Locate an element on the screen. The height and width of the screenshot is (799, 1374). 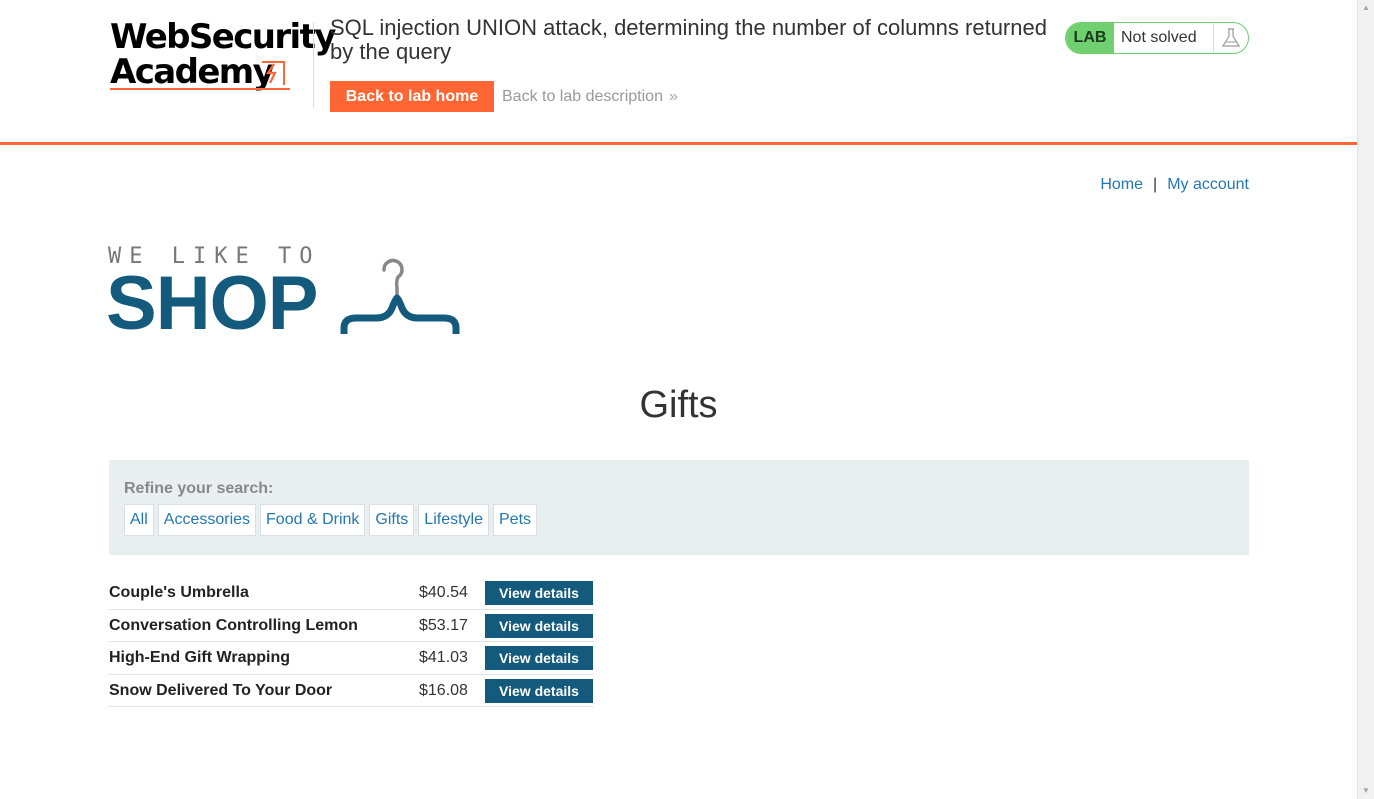
logo-line1: WebSecurity is located at coordinates (223, 37).